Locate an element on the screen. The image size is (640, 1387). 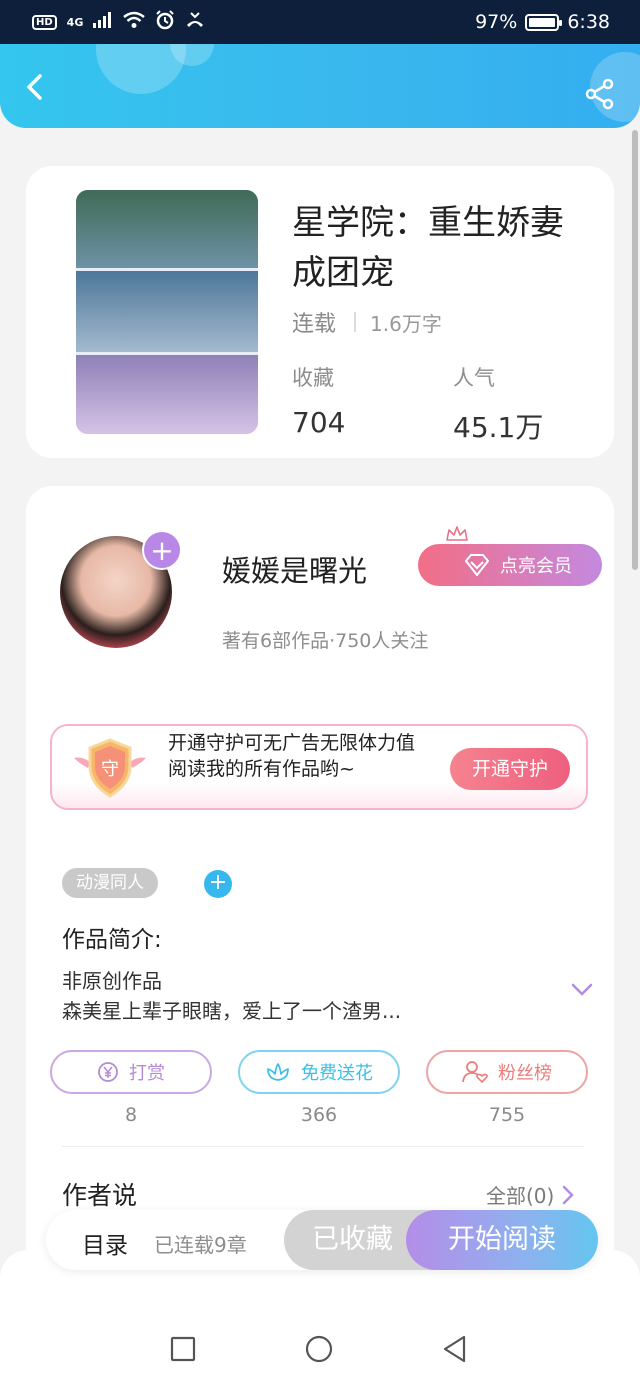
status-bar: HD 4G 97% 6:38 is located at coordinates (320, 22).